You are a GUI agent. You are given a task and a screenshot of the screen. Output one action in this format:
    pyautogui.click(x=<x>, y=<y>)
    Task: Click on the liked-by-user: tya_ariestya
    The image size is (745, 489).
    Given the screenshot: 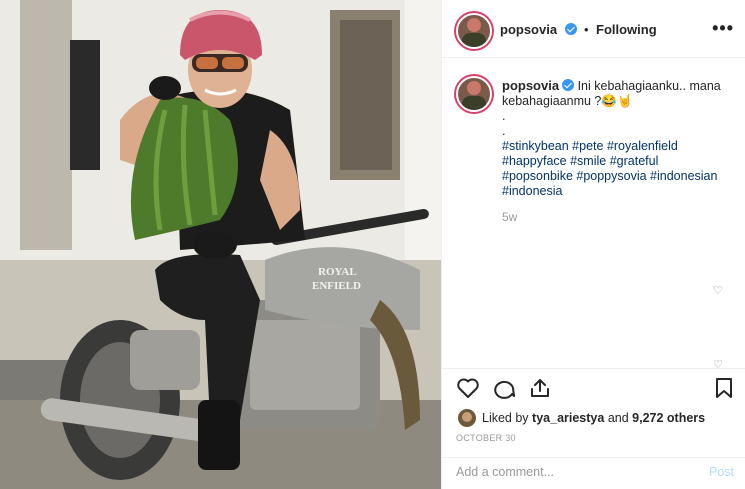 What is the action you would take?
    pyautogui.click(x=568, y=418)
    